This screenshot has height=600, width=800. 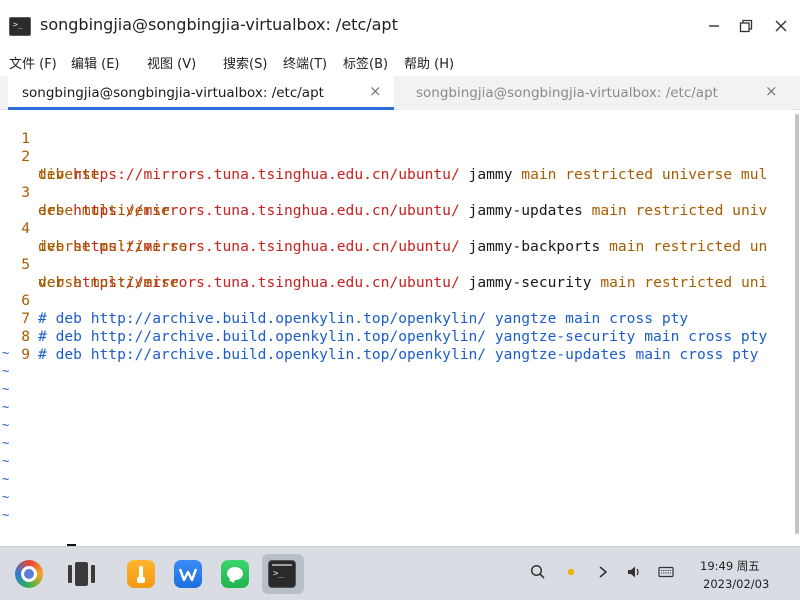 What do you see at coordinates (714, 26) in the screenshot?
I see `minimize-icon` at bounding box center [714, 26].